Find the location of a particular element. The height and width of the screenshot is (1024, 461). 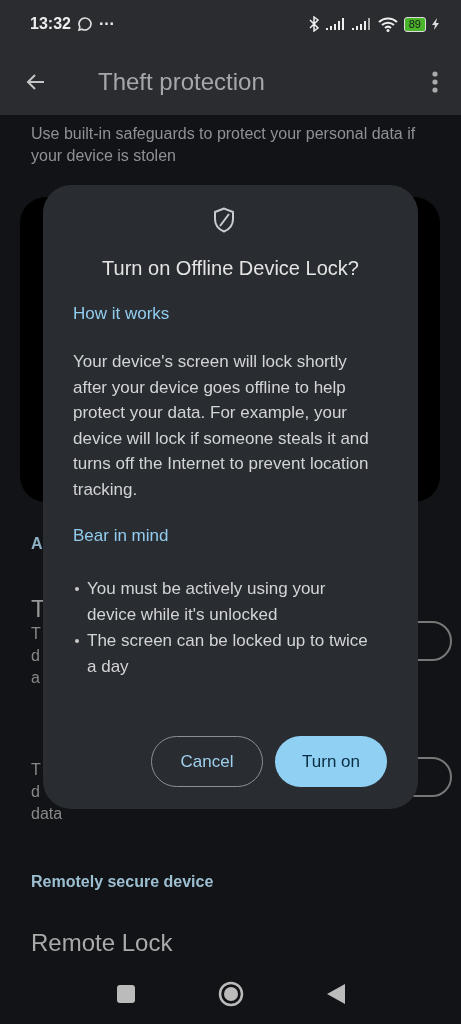

section-heading: Remotely secure device is located at coordinates (123, 882).